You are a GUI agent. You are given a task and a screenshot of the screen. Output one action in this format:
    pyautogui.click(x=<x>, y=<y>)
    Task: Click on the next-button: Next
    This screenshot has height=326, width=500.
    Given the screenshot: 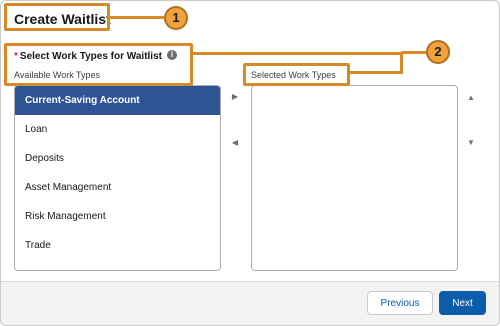 What is the action you would take?
    pyautogui.click(x=462, y=303)
    